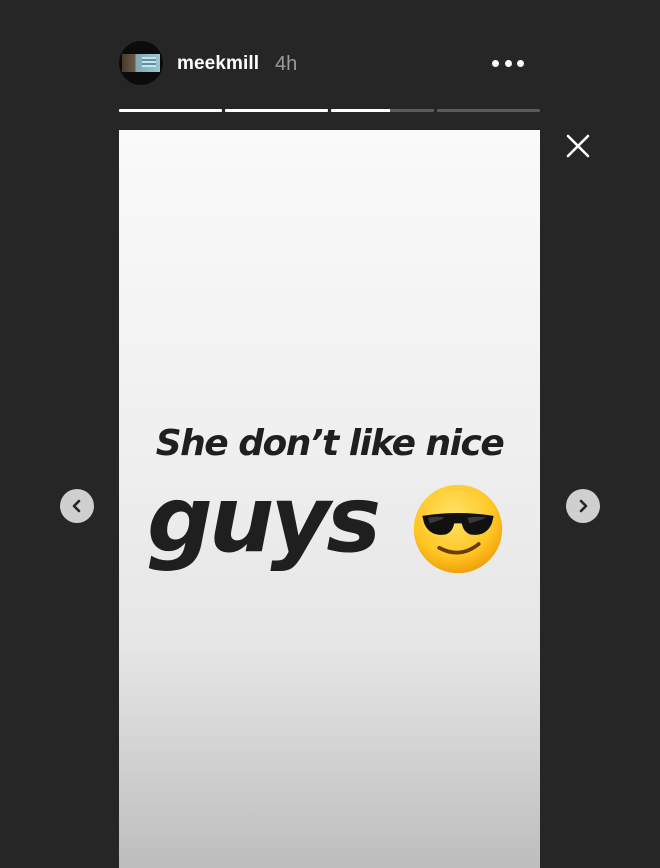 This screenshot has width=660, height=868. I want to click on chevron-right-icon, so click(583, 506).